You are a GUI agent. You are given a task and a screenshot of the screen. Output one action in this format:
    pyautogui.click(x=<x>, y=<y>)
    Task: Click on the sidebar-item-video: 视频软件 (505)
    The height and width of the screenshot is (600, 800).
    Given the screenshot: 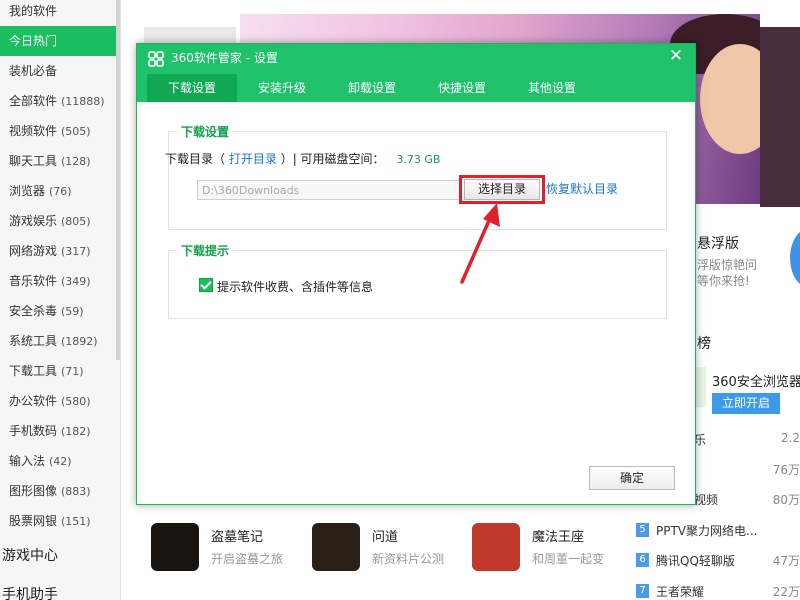 What is the action you would take?
    pyautogui.click(x=58, y=131)
    